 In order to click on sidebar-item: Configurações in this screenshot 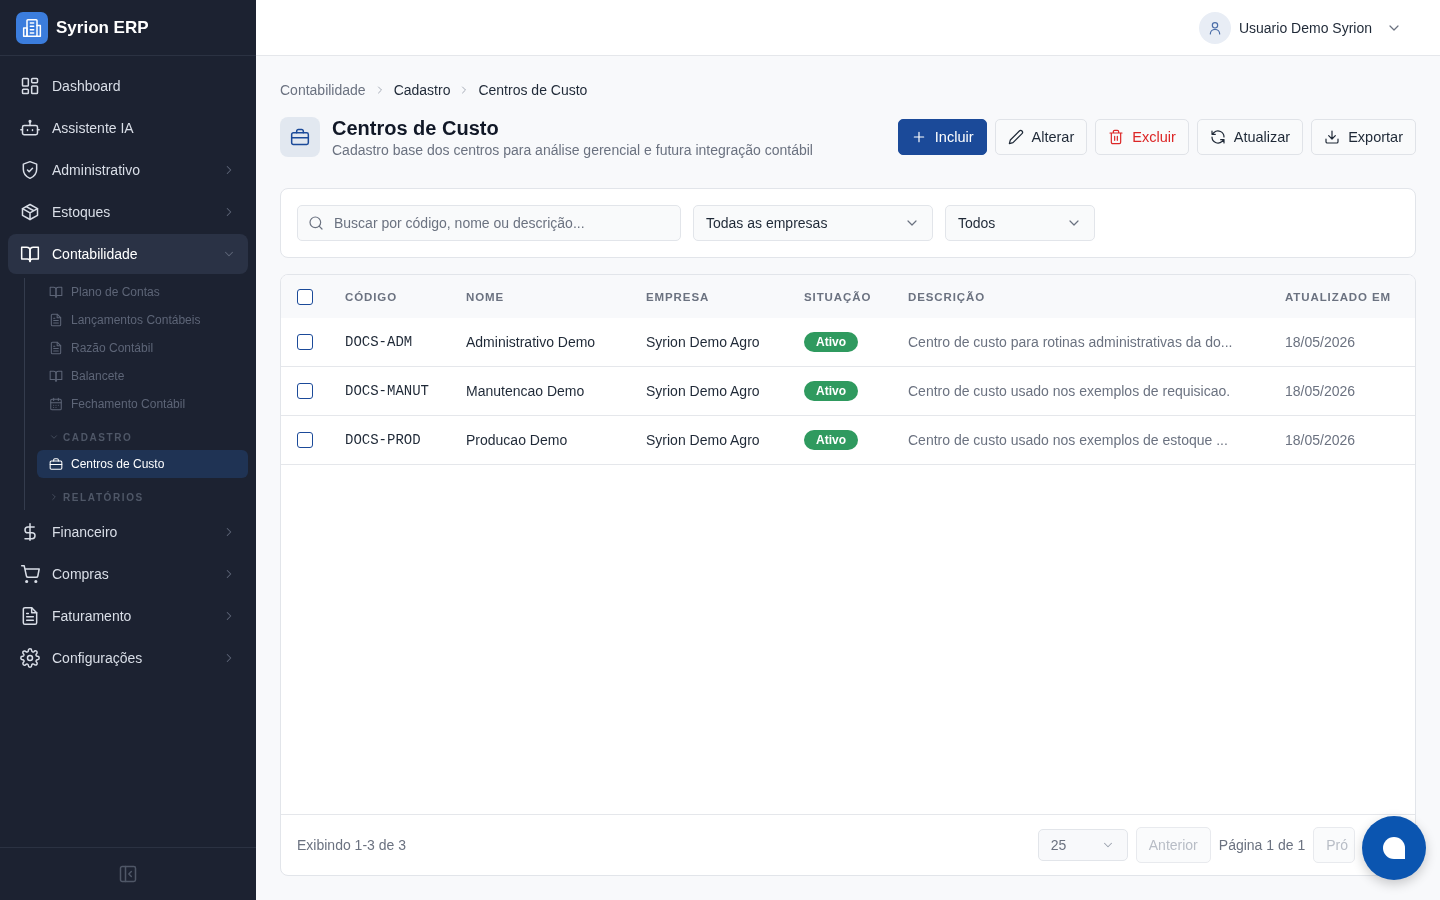, I will do `click(128, 658)`.